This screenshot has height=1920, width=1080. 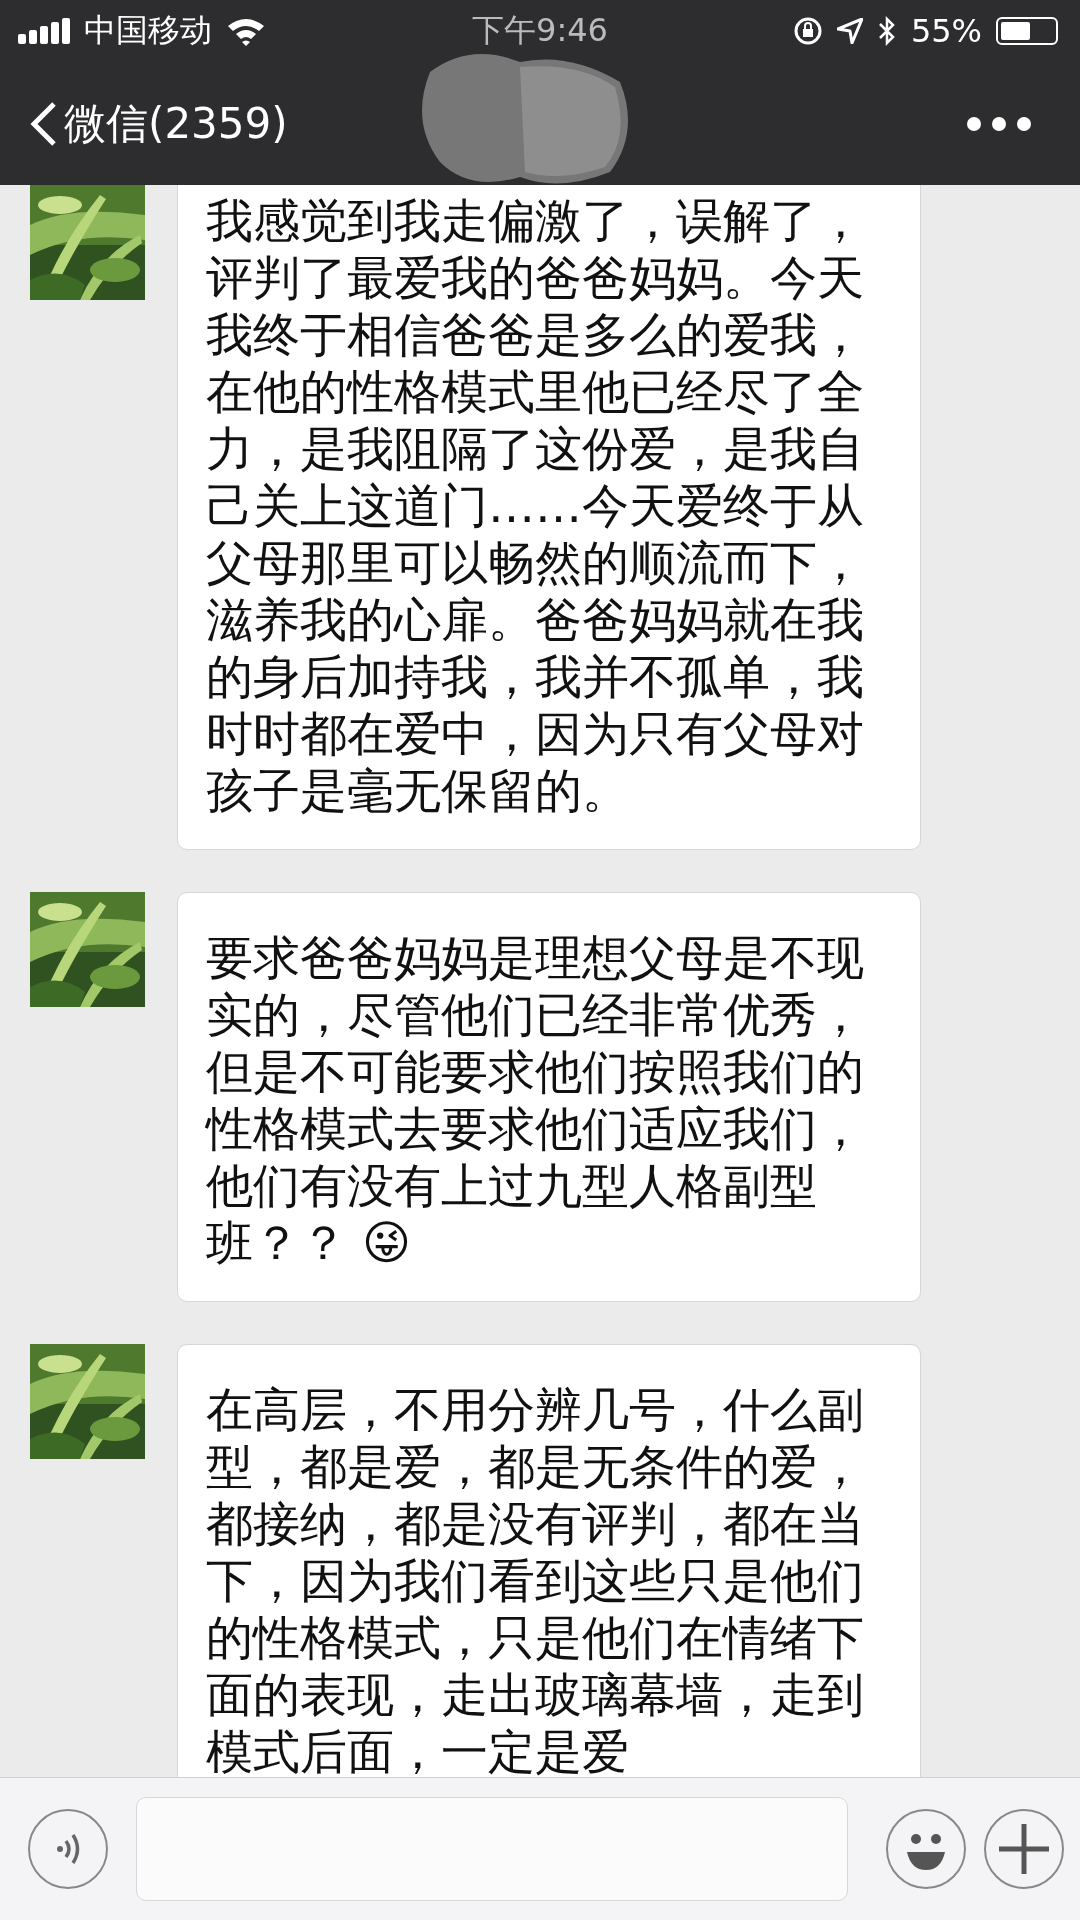 What do you see at coordinates (1024, 1849) in the screenshot?
I see `add-button` at bounding box center [1024, 1849].